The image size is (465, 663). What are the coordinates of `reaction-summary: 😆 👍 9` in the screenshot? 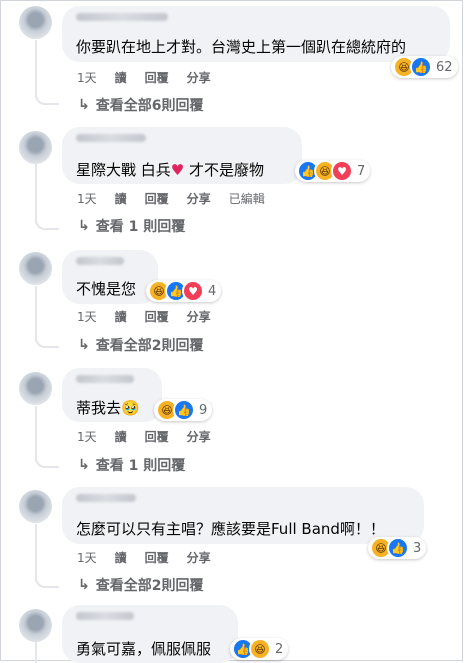 It's located at (183, 410).